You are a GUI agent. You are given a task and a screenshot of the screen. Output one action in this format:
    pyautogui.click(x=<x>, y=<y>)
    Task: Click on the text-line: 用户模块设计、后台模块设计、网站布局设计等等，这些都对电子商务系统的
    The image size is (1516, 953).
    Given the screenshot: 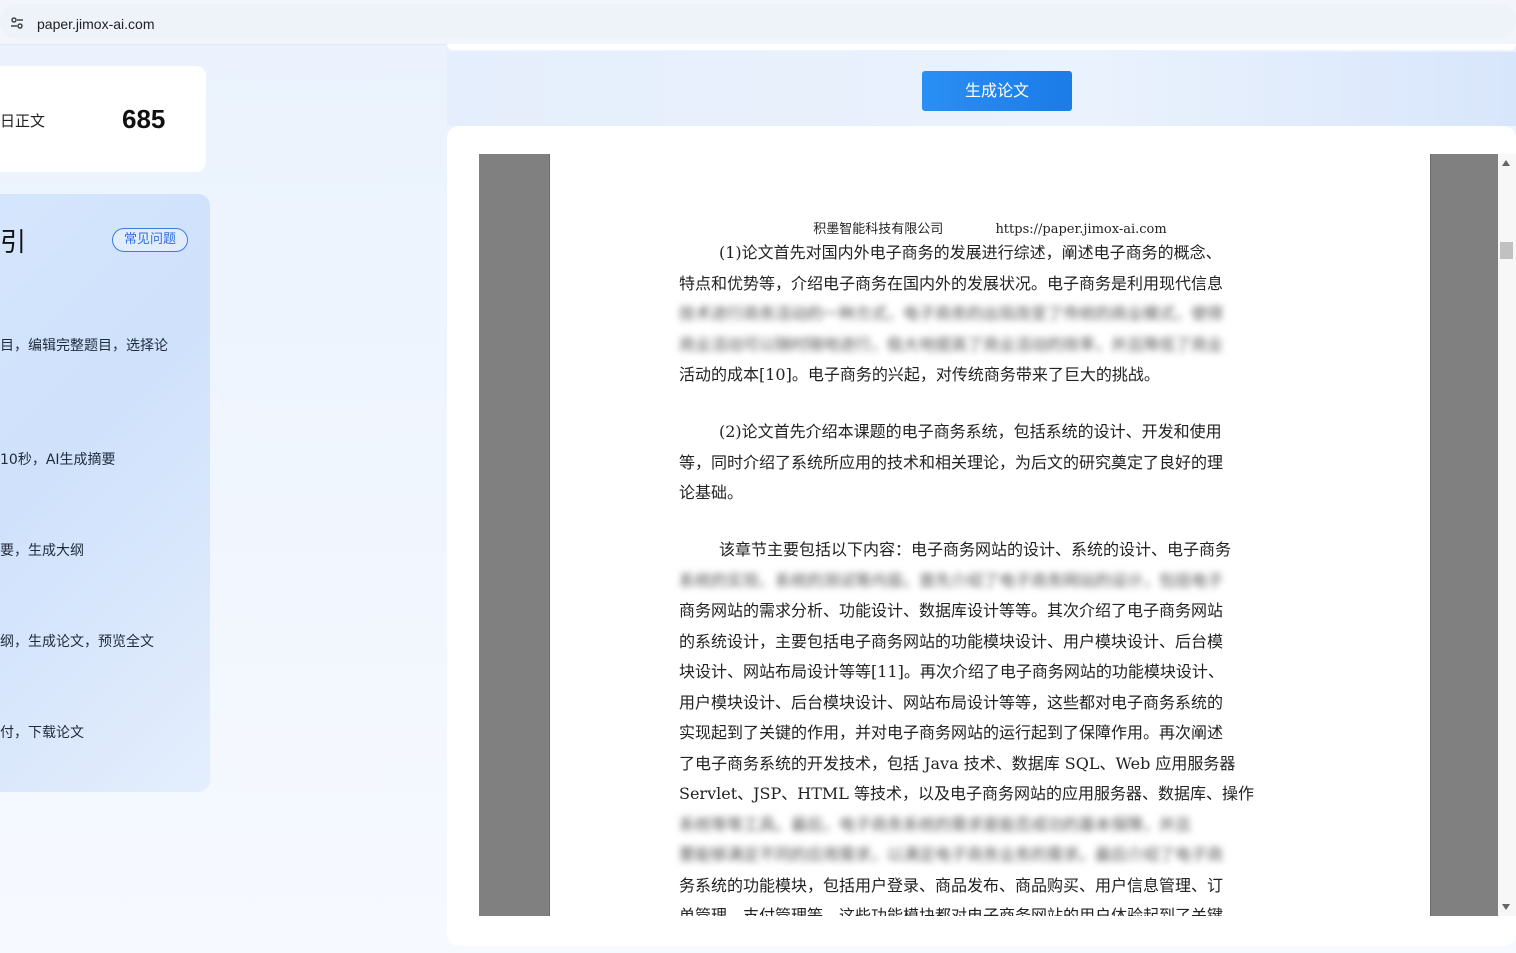 What is the action you would take?
    pyautogui.click(x=951, y=702)
    